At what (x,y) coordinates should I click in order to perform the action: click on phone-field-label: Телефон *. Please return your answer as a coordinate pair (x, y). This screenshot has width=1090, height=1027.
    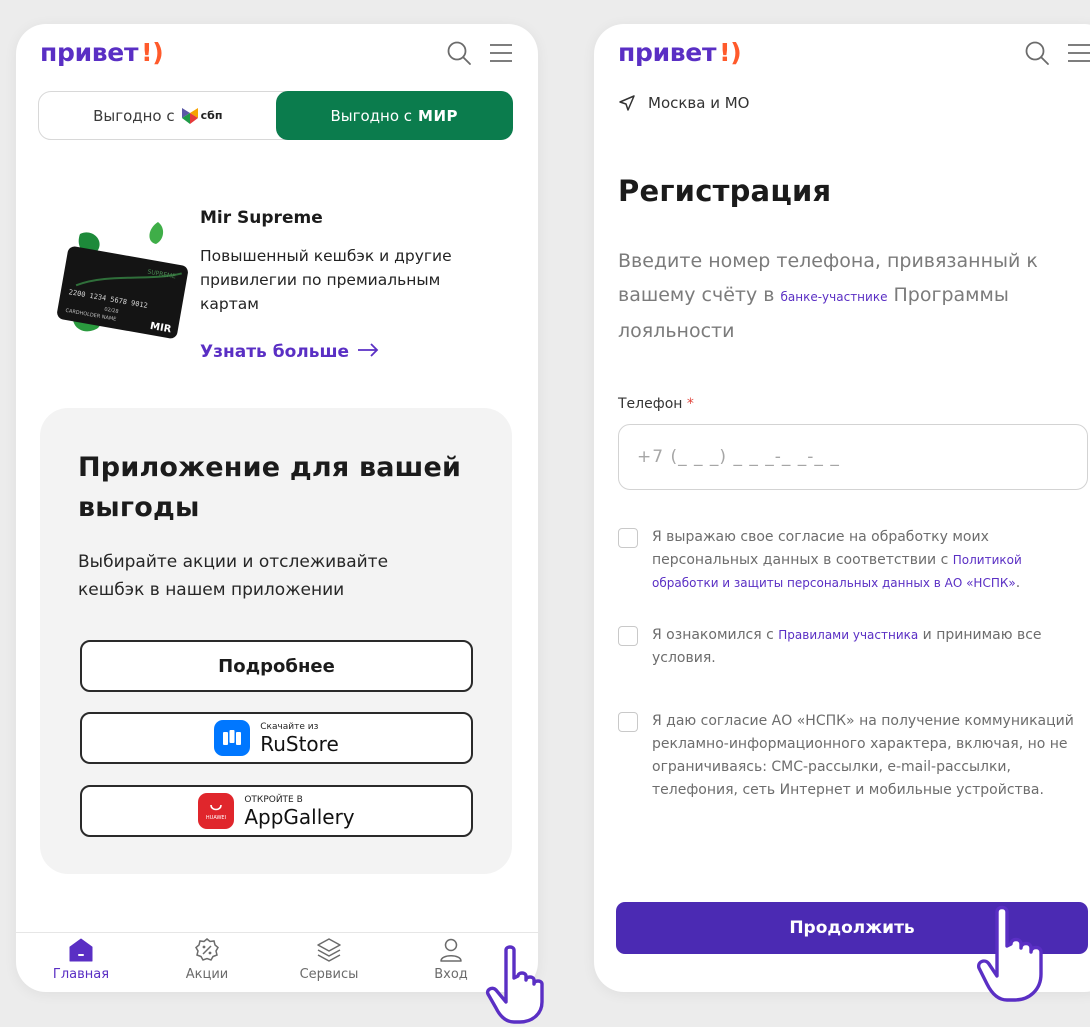
    Looking at the image, I should click on (656, 404).